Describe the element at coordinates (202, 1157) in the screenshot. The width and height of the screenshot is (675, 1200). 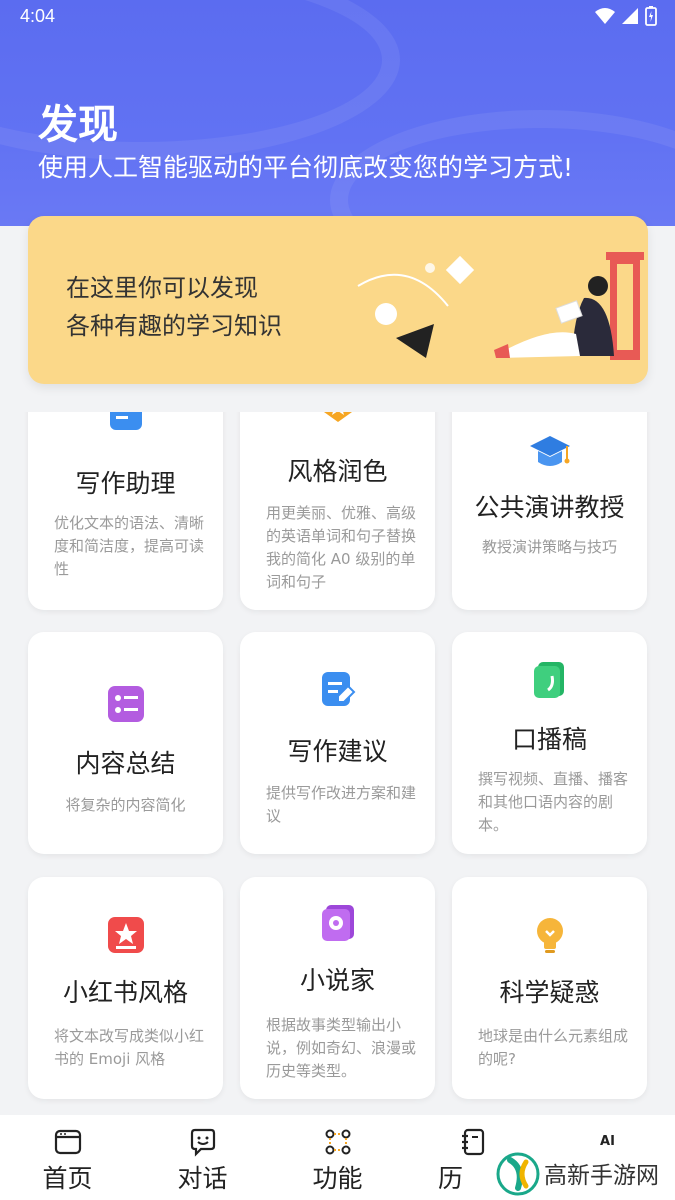
I see `tab-chat: 对话` at that location.